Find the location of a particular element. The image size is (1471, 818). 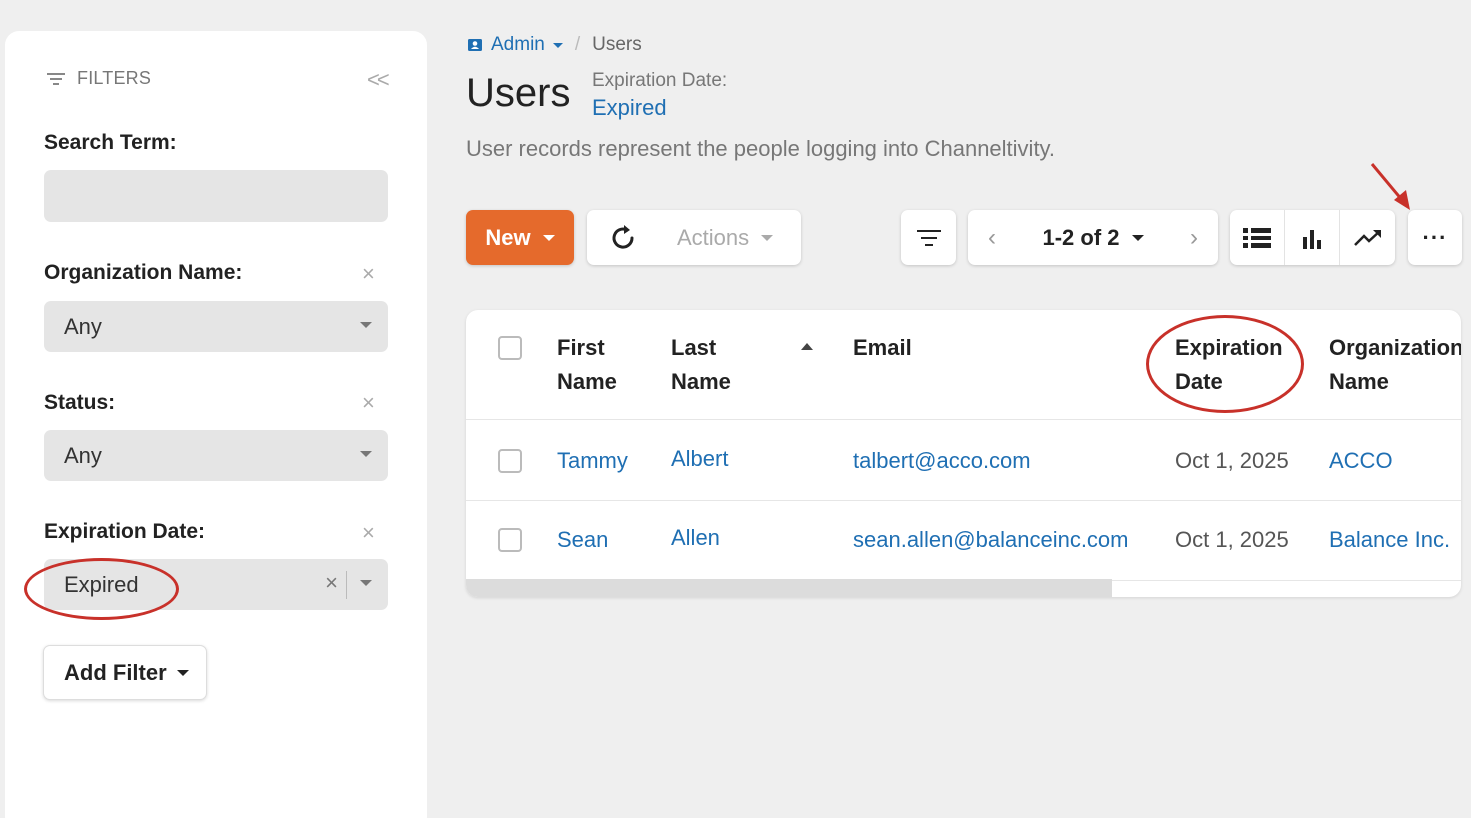

refresh-button is located at coordinates (623, 237).